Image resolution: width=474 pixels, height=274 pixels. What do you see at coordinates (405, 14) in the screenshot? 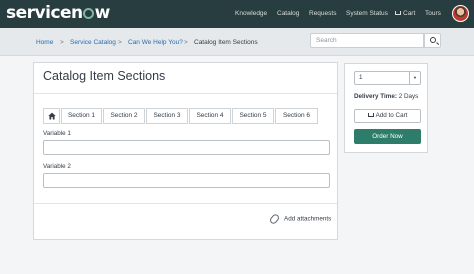
I see `nav-cart: Cart` at bounding box center [405, 14].